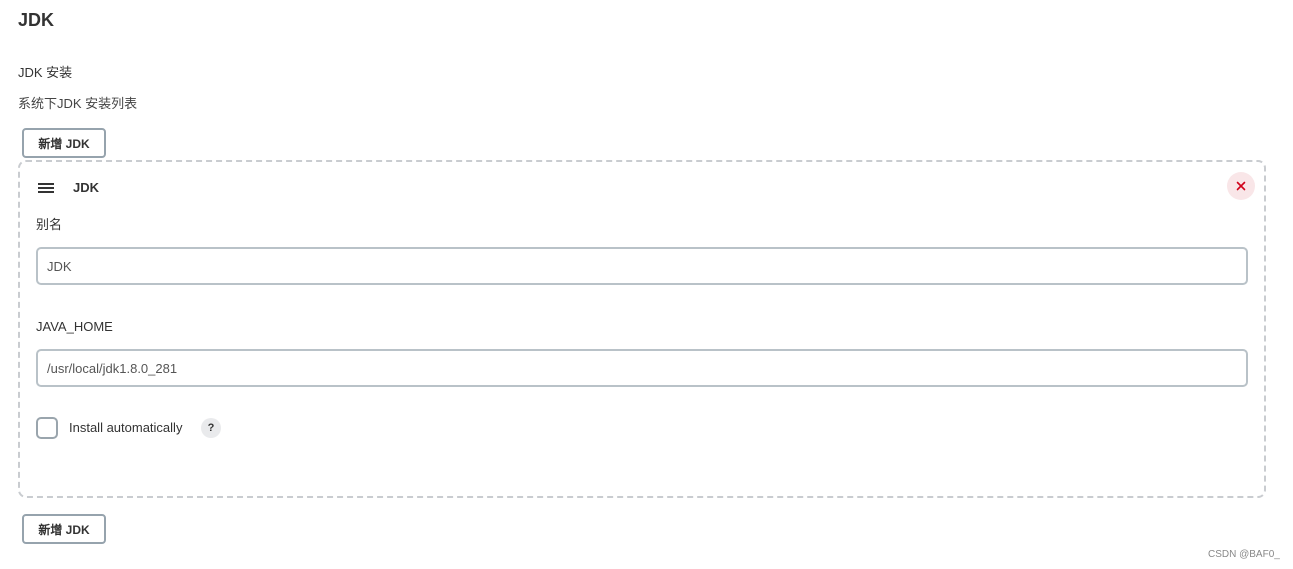 This screenshot has width=1293, height=569. Describe the element at coordinates (642, 266) in the screenshot. I see `alias-input` at that location.